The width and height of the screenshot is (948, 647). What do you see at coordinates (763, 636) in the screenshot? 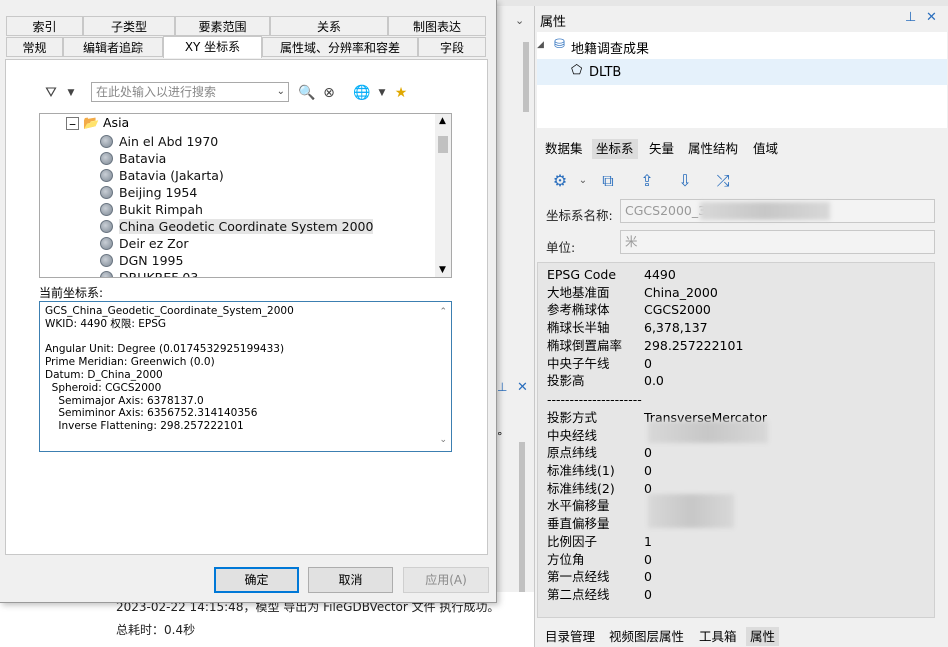
I see `bottom-tab-properties: 属性` at bounding box center [763, 636].